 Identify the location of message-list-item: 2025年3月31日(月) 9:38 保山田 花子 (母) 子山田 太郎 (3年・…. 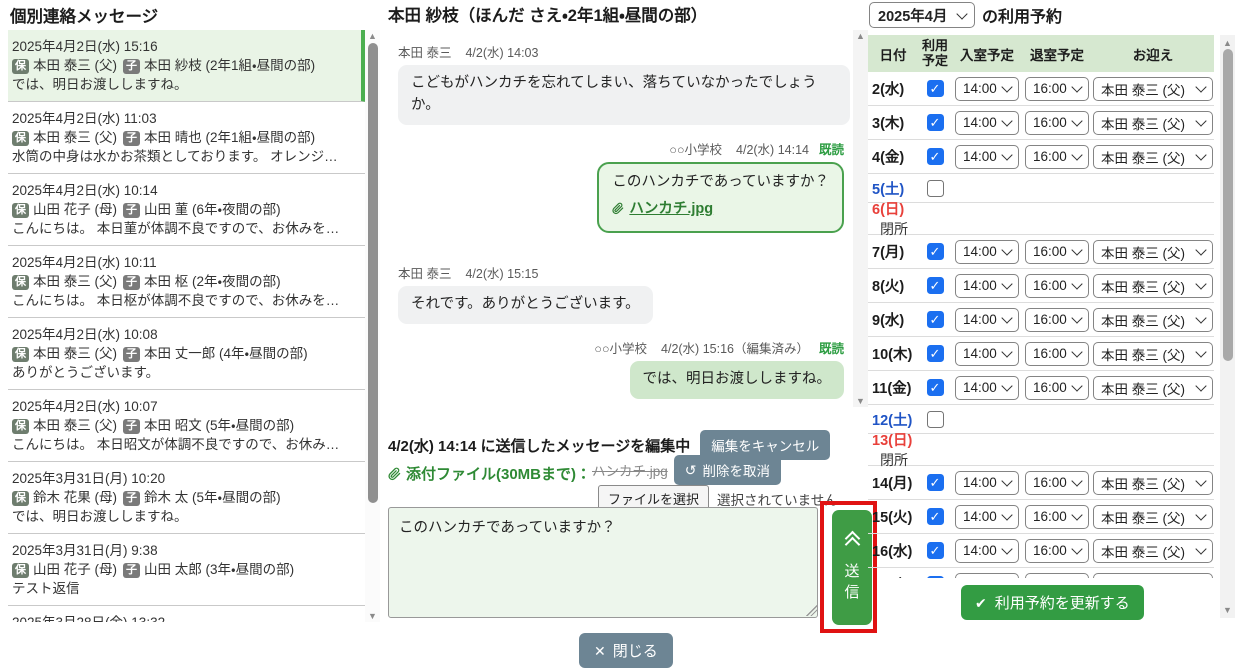
(187, 570).